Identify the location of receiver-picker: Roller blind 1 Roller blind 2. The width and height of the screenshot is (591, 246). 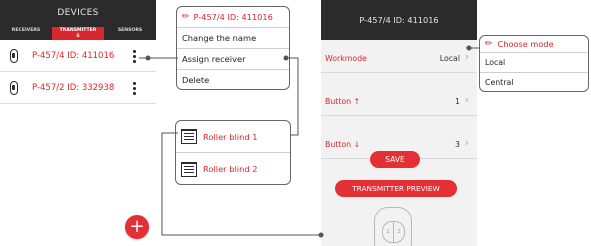
(233, 152).